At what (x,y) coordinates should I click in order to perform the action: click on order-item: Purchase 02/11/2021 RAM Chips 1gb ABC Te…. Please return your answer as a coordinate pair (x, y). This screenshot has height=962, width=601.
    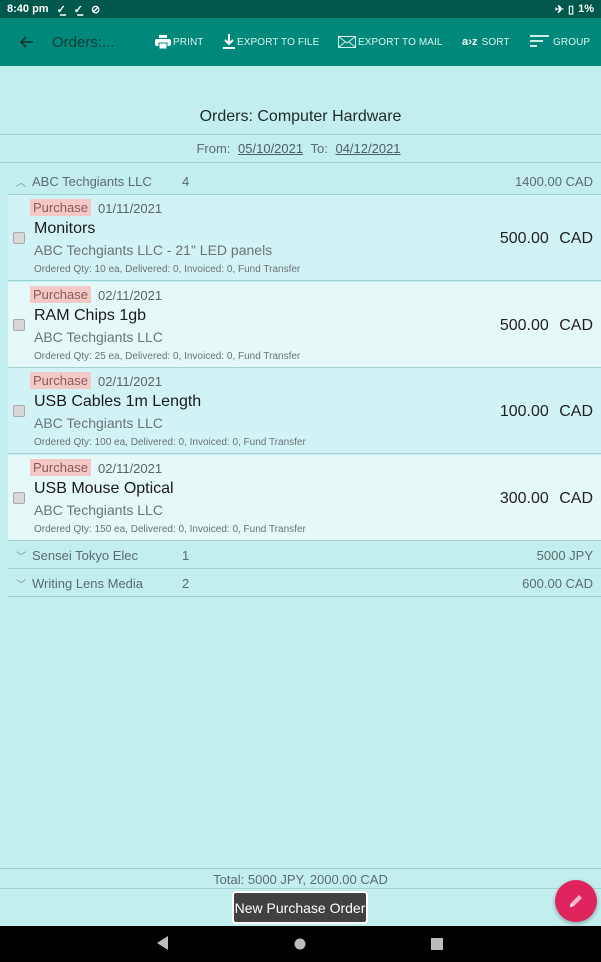
    Looking at the image, I should click on (304, 325).